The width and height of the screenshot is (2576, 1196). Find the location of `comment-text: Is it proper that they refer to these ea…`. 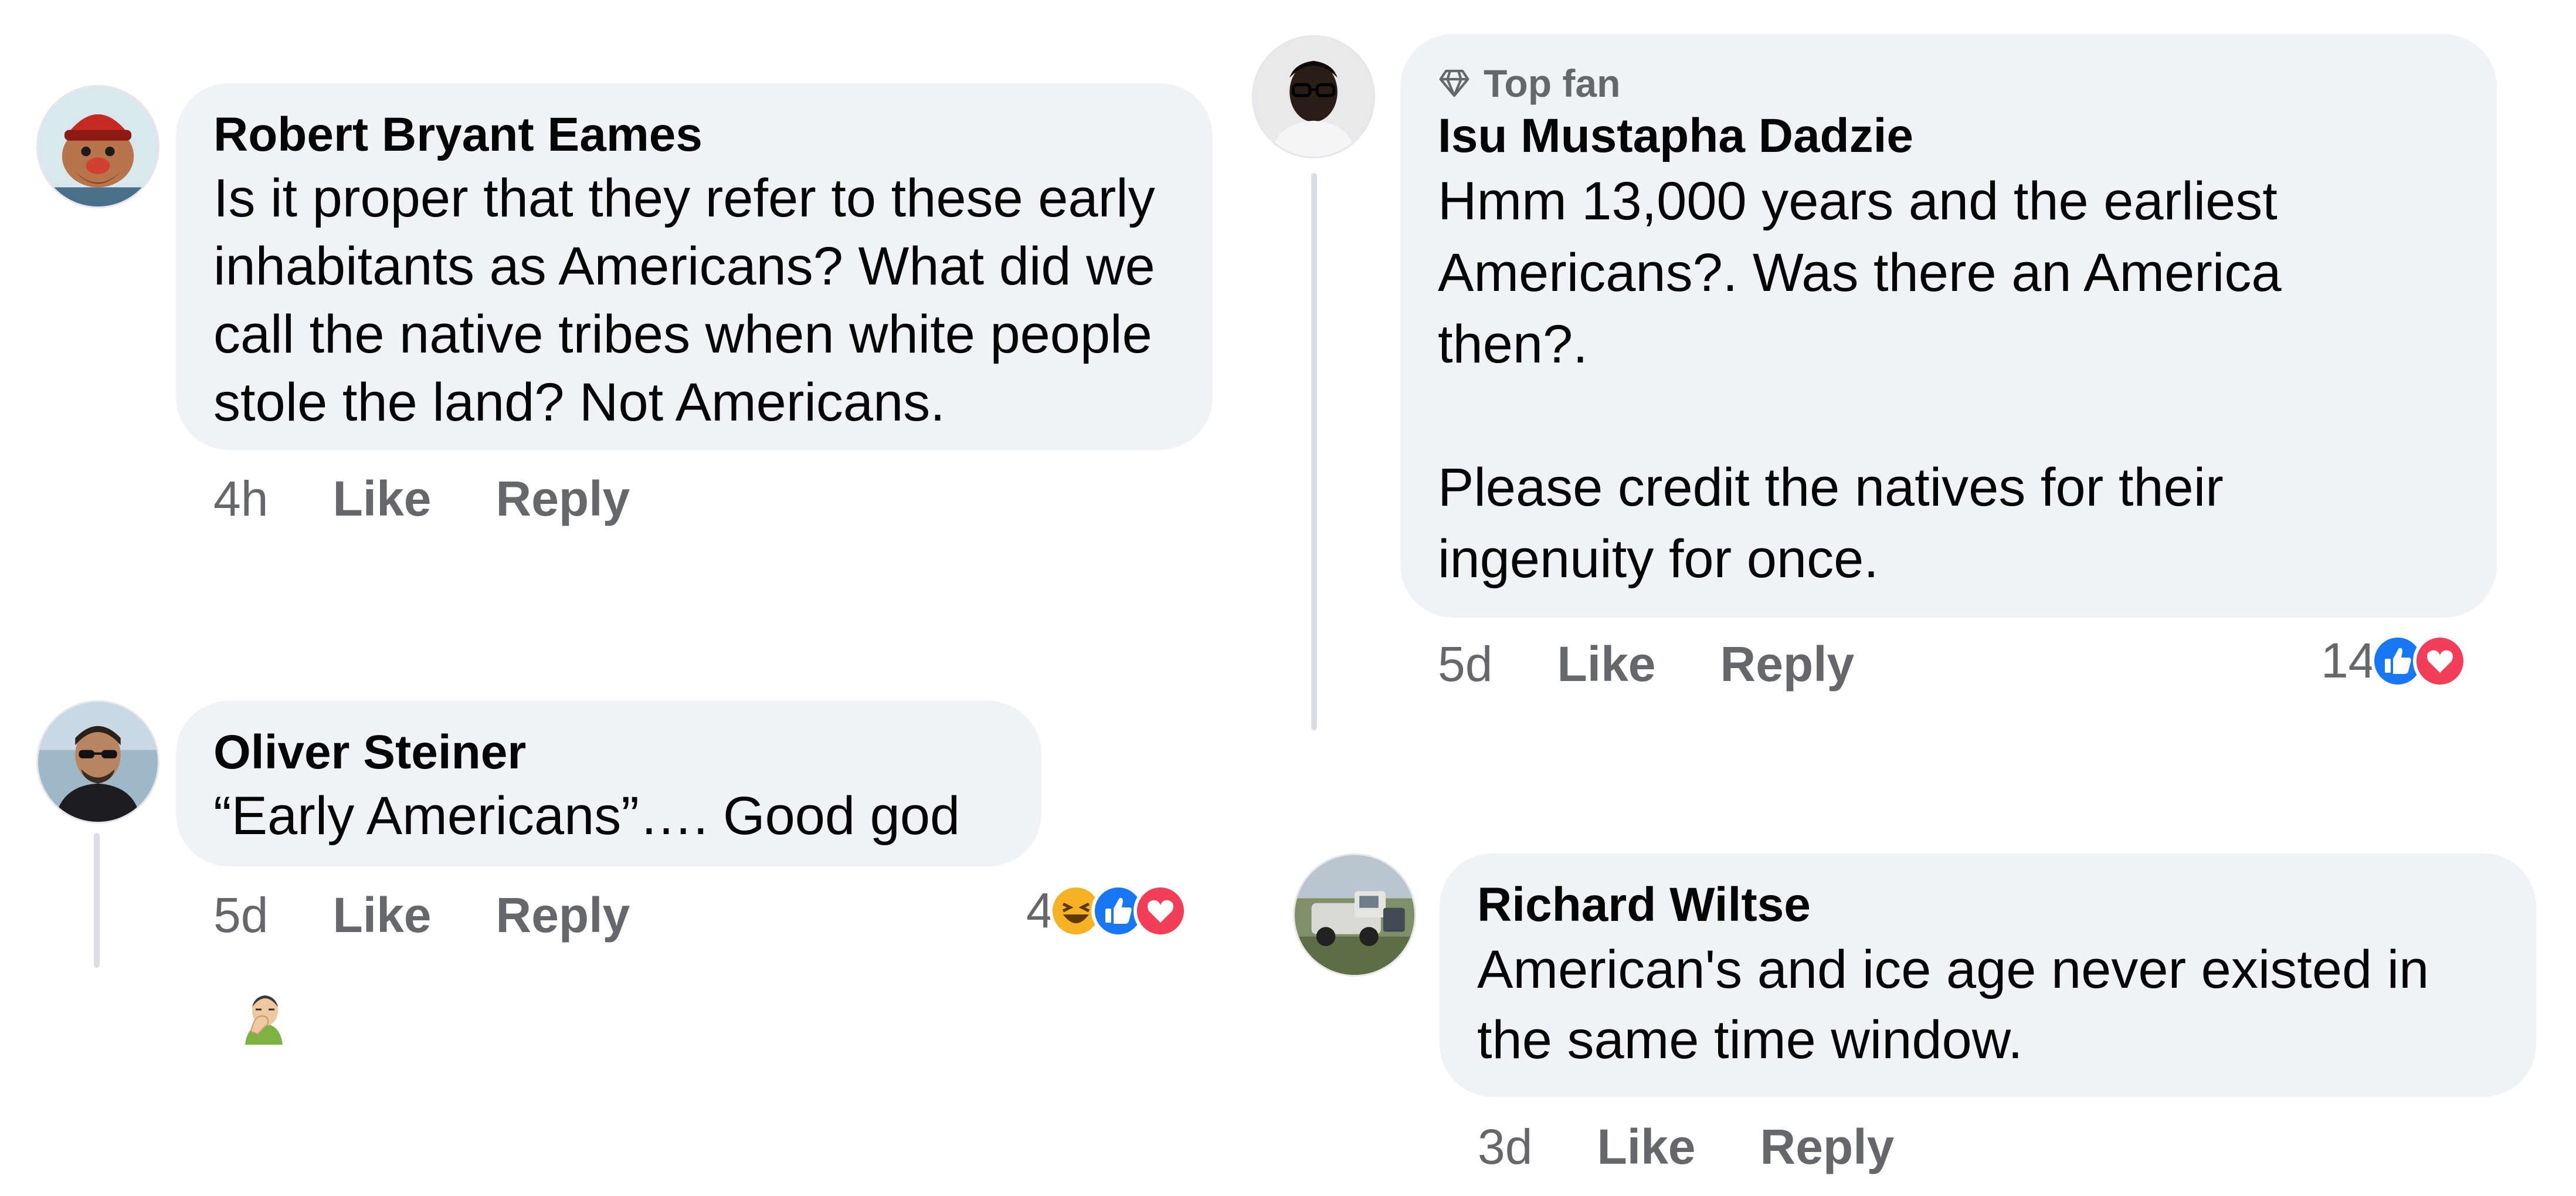

comment-text: Is it proper that they refer to these ea… is located at coordinates (684, 300).